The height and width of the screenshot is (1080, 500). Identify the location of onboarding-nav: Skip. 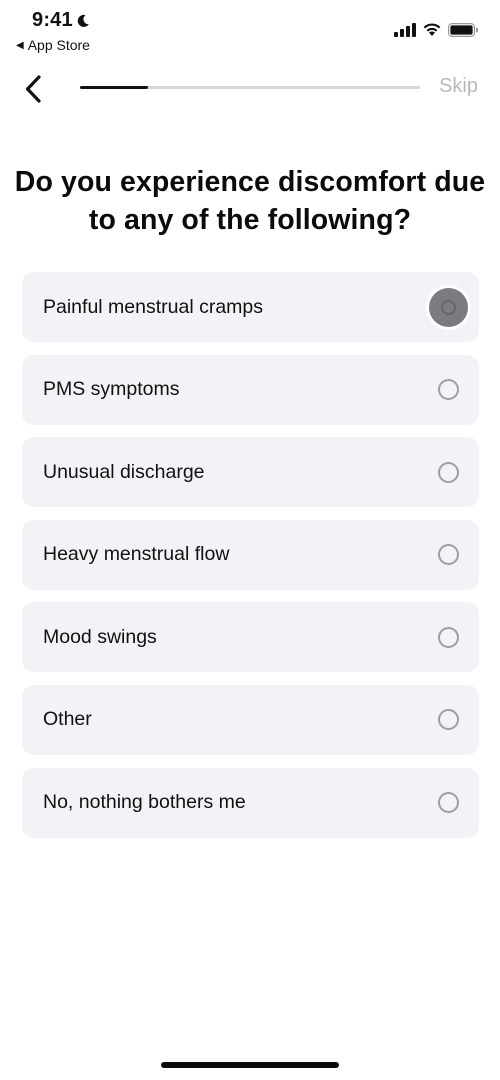
(250, 88).